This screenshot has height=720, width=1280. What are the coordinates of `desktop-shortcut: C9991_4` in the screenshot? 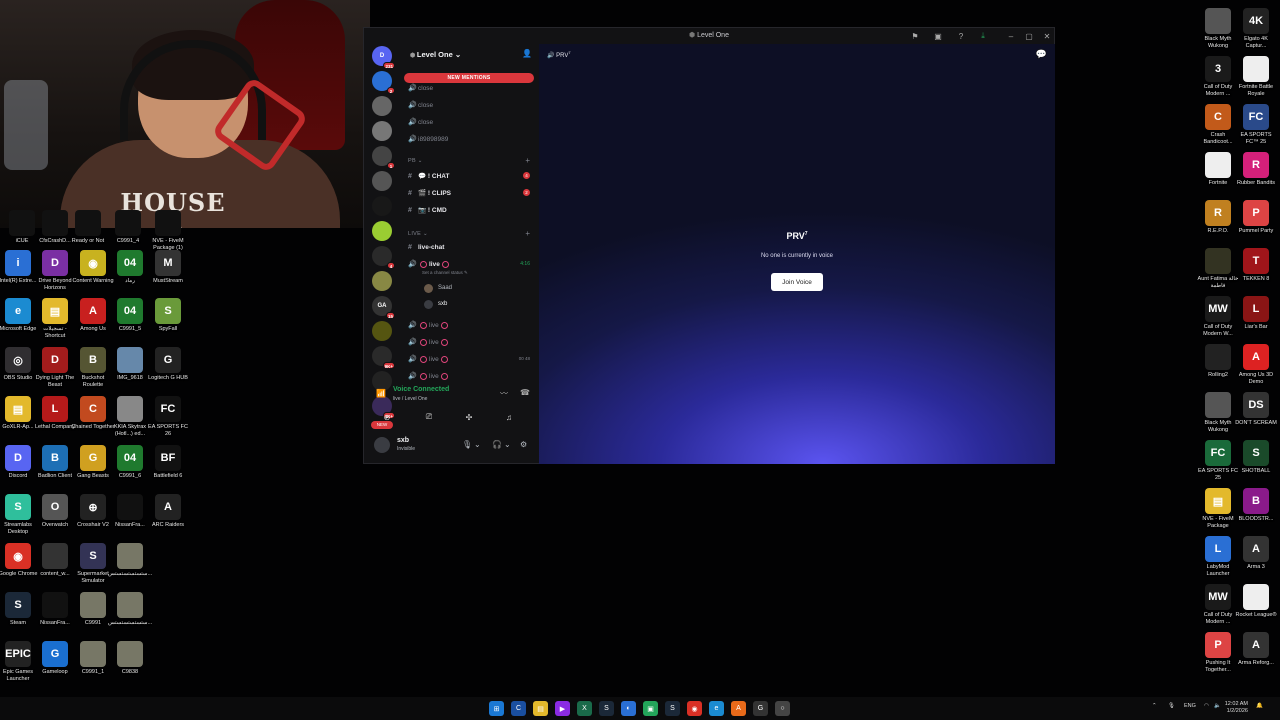 It's located at (128, 227).